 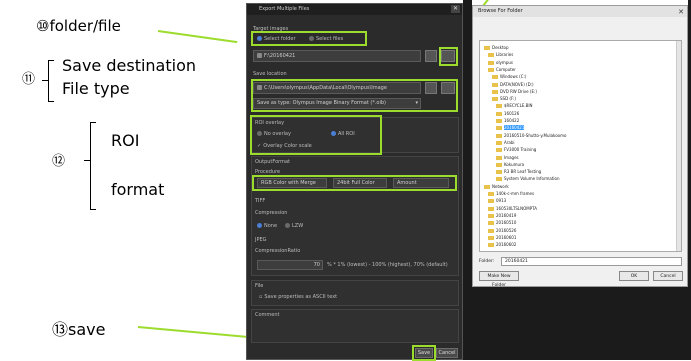 I want to click on ok-button: OK, so click(x=634, y=276).